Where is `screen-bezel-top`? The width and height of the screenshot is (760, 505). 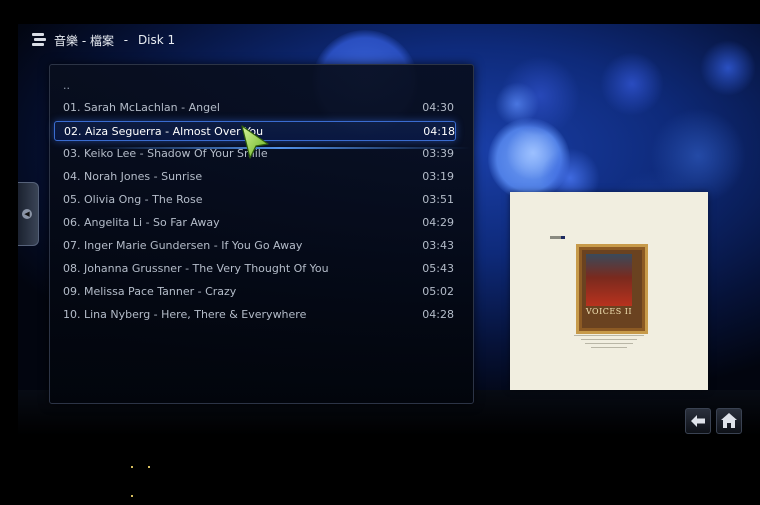 screen-bezel-top is located at coordinates (380, 12).